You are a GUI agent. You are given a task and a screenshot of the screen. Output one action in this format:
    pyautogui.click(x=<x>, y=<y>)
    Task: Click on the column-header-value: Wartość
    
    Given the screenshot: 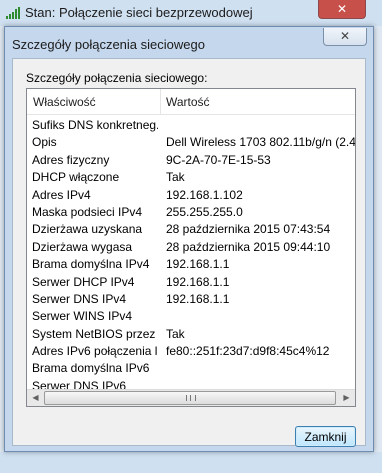 What is the action you would take?
    pyautogui.click(x=188, y=102)
    